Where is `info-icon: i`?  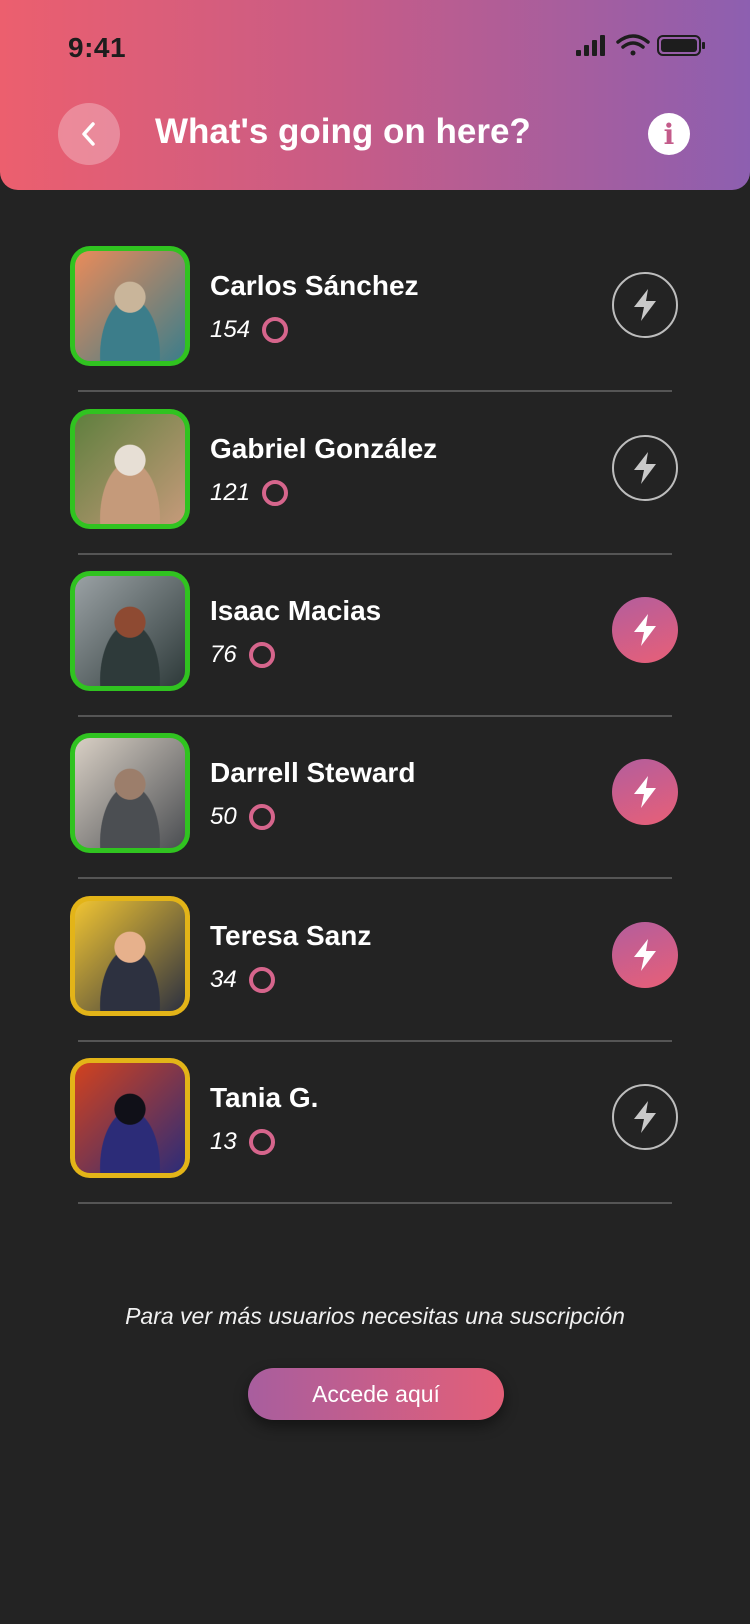 info-icon: i is located at coordinates (669, 134).